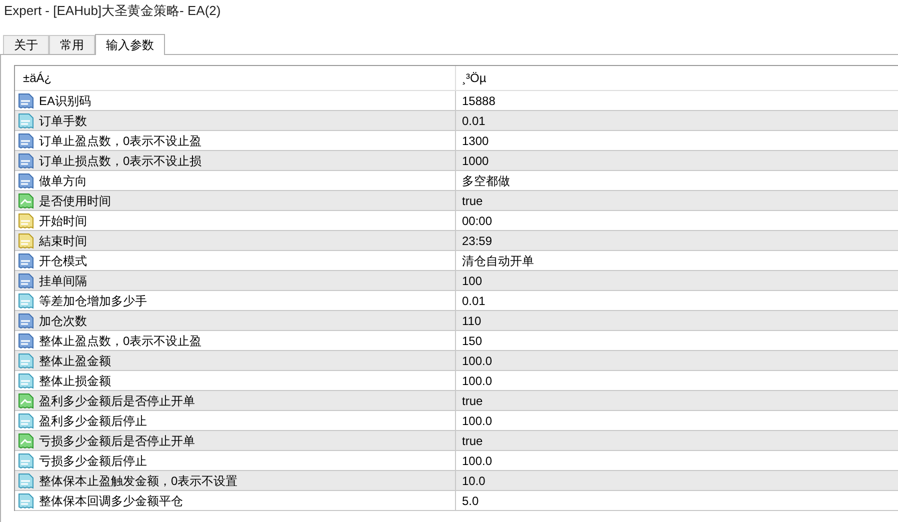  What do you see at coordinates (138, 481) in the screenshot?
I see `parameter-name: 整体保本止盈触发金额，0表示不设置` at bounding box center [138, 481].